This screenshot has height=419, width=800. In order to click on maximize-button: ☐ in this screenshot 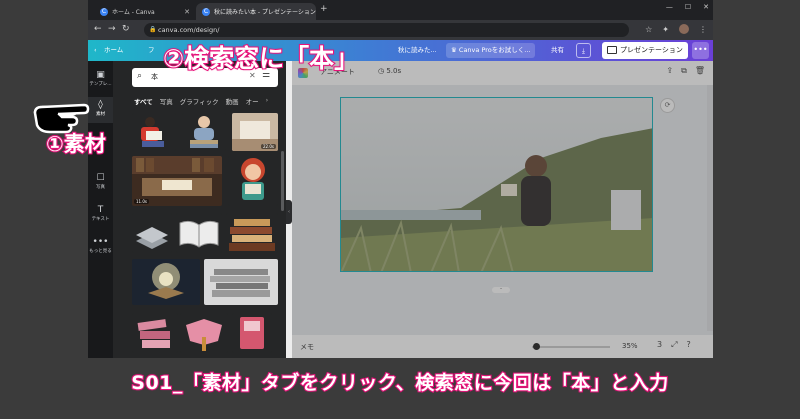, I will do `click(688, 7)`.